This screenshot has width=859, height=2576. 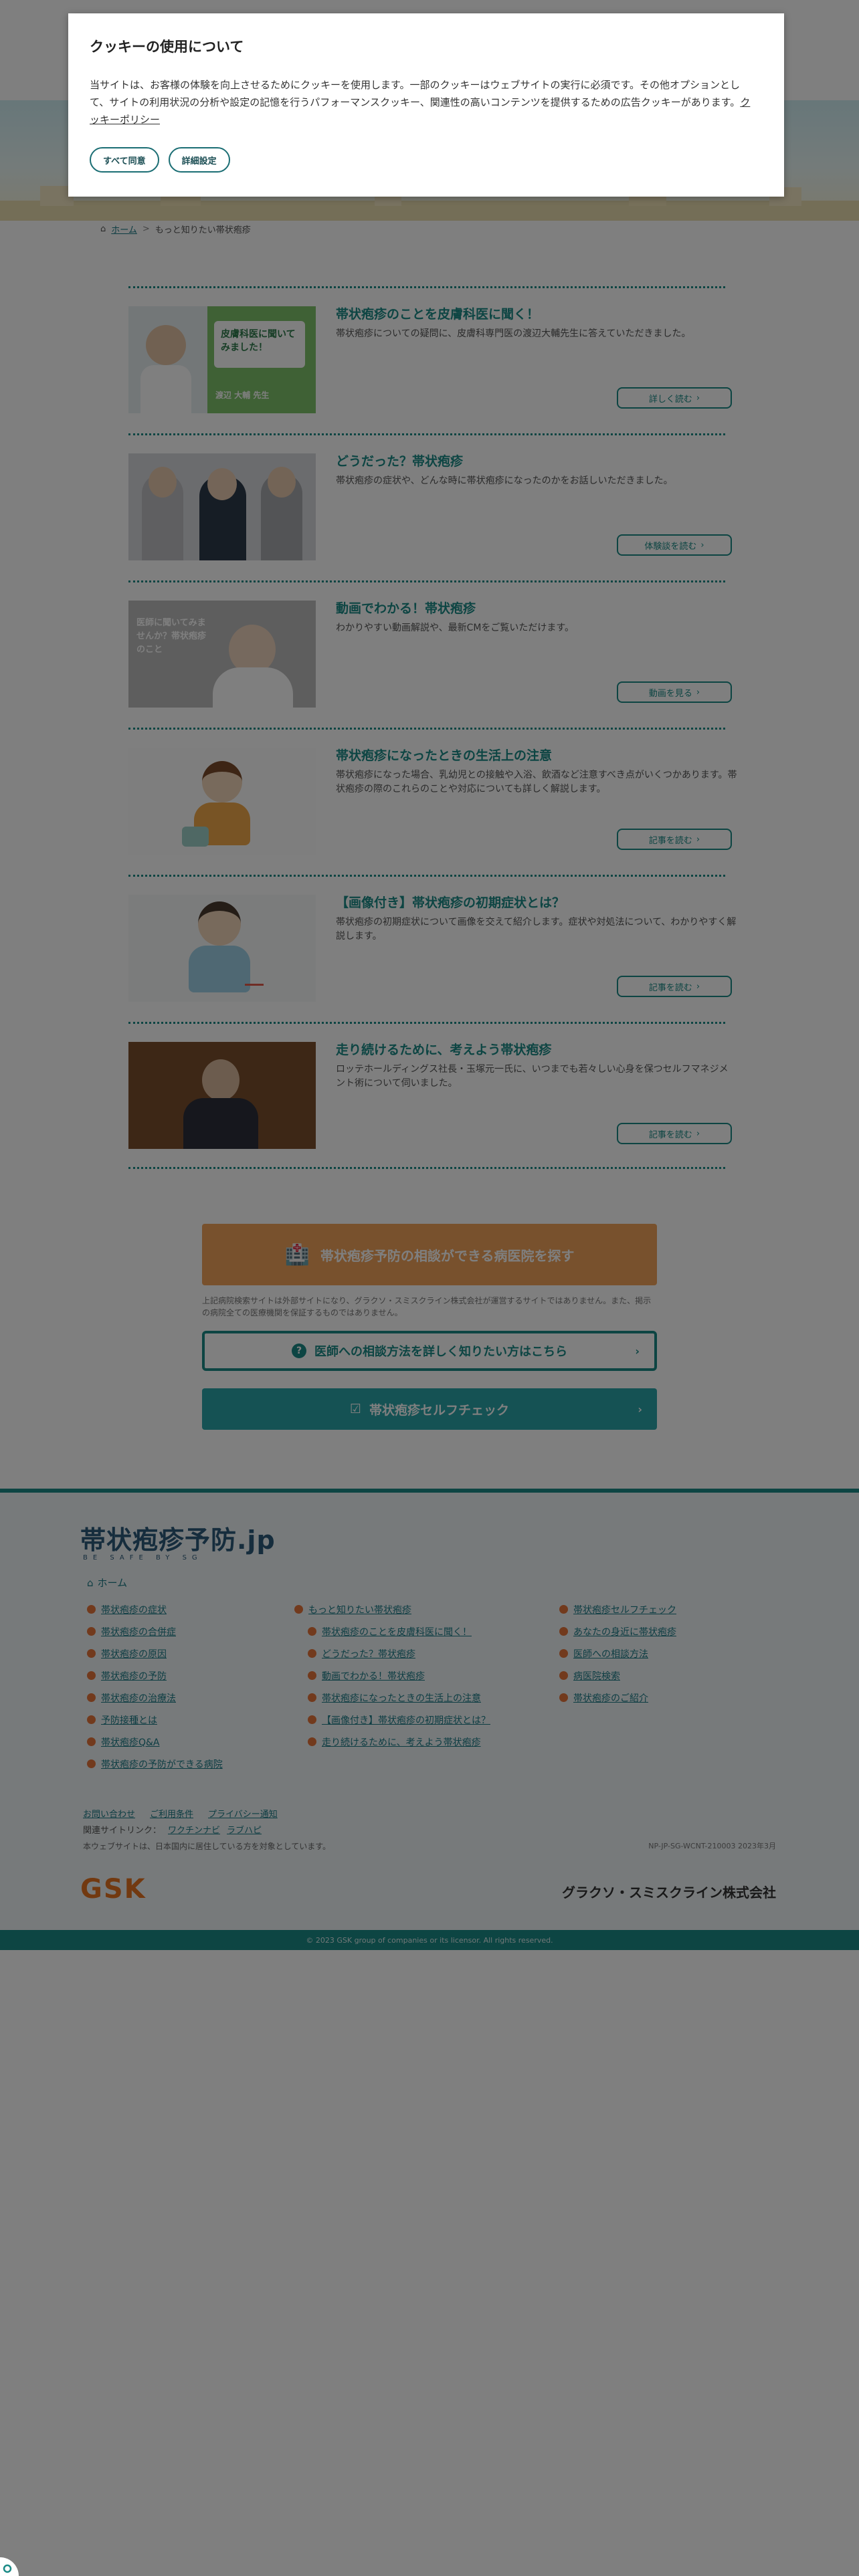 I want to click on cookie-dialog-title: クッキーの使用について, so click(x=167, y=47).